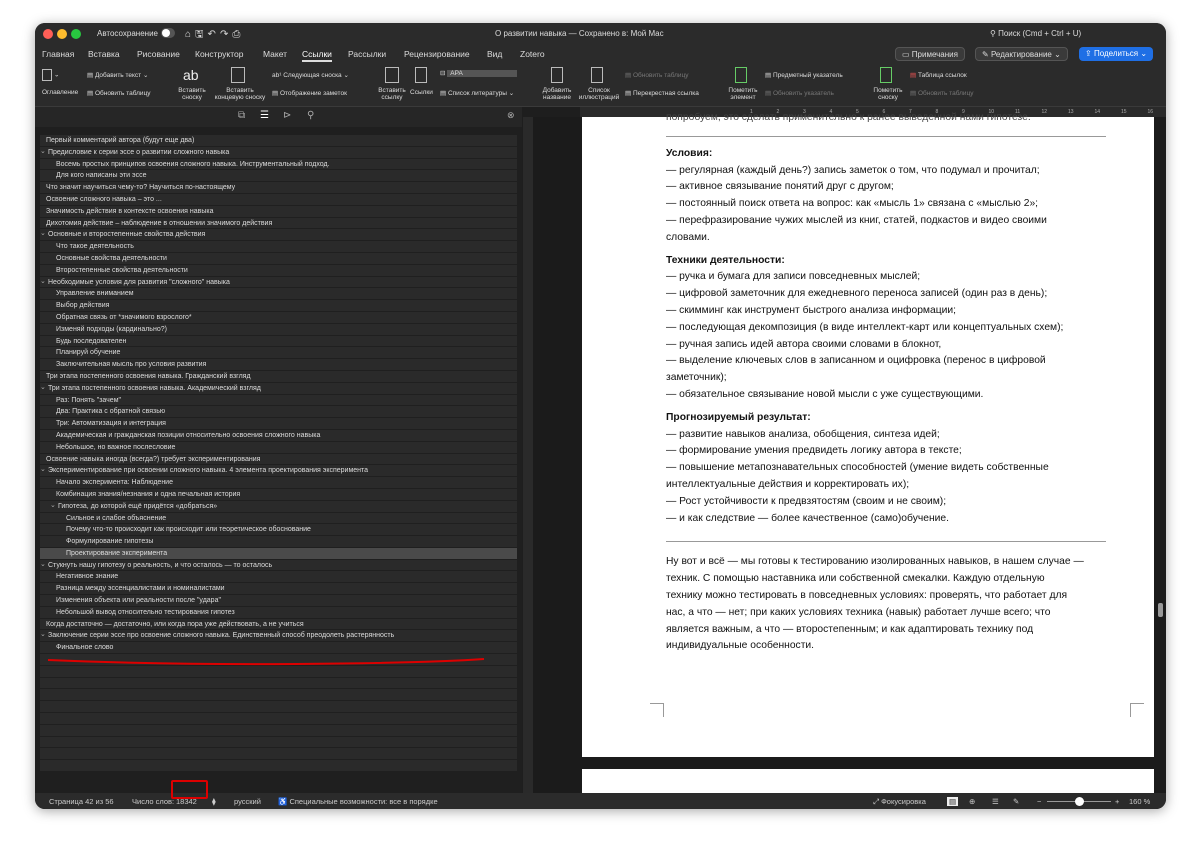 This screenshot has height=855, width=1200. What do you see at coordinates (953, 801) in the screenshot?
I see `print-layout-icon: ▤` at bounding box center [953, 801].